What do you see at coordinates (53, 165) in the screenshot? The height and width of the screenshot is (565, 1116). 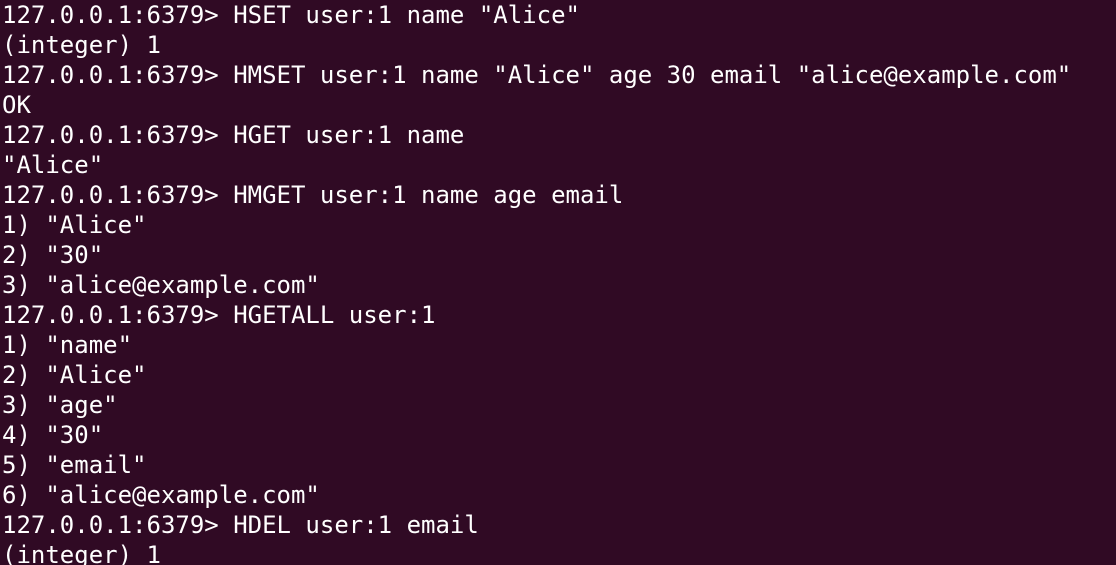 I see `output-text: "Alice"` at bounding box center [53, 165].